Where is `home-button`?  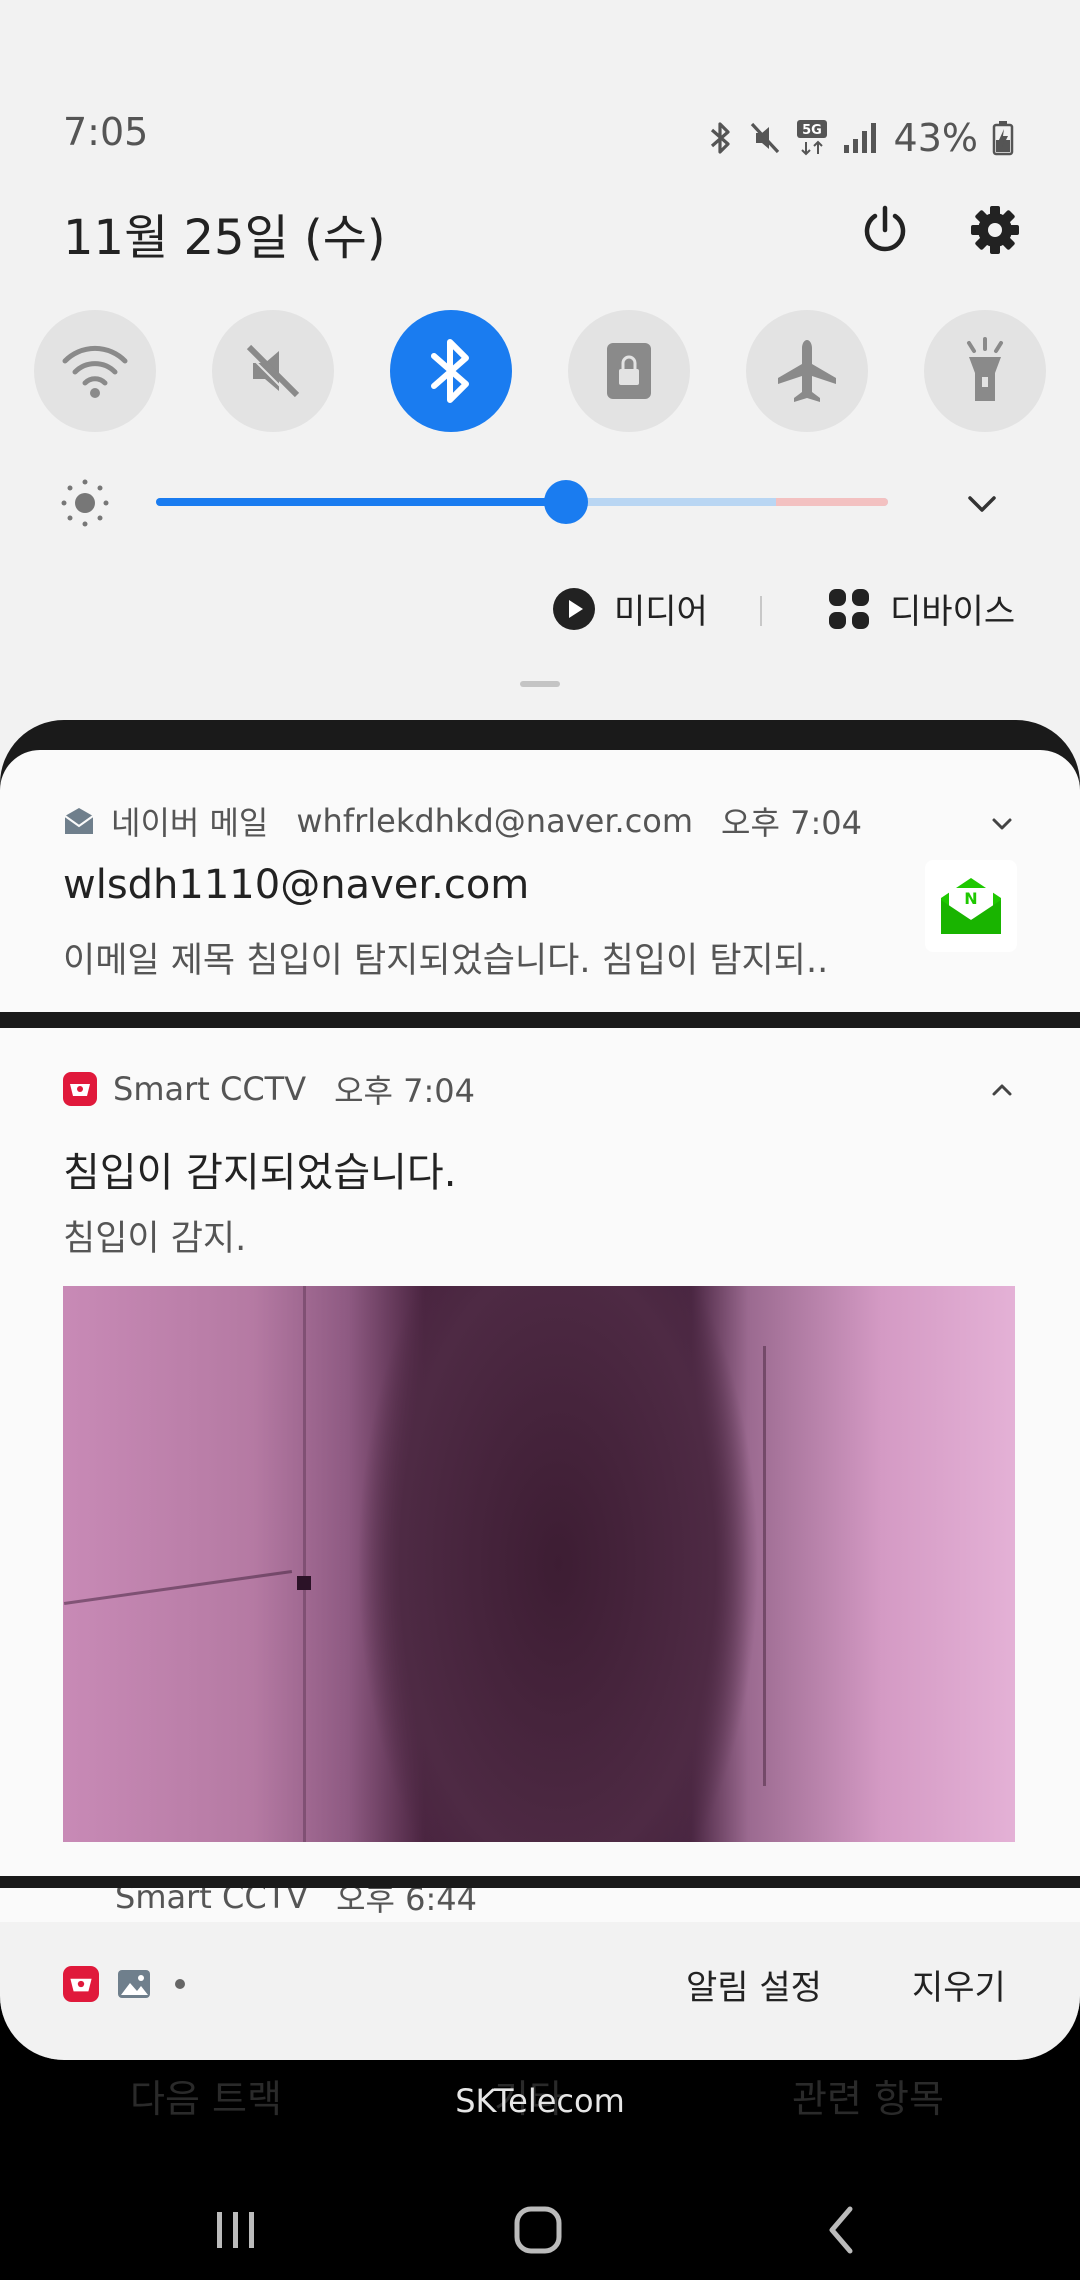
home-button is located at coordinates (538, 2230).